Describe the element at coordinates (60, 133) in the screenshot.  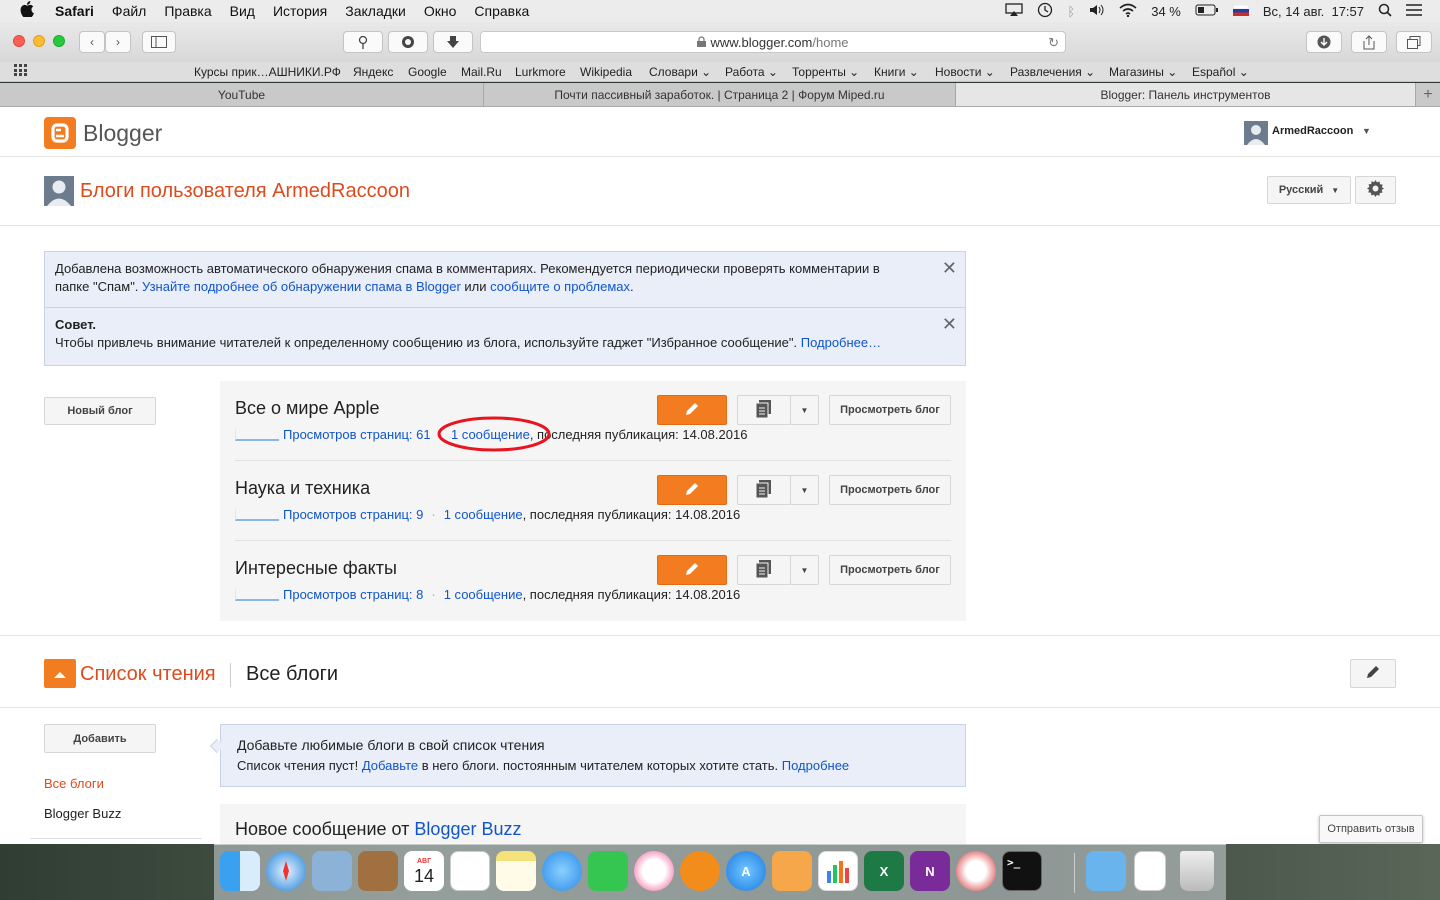
I see `blogger-logo-icon` at that location.